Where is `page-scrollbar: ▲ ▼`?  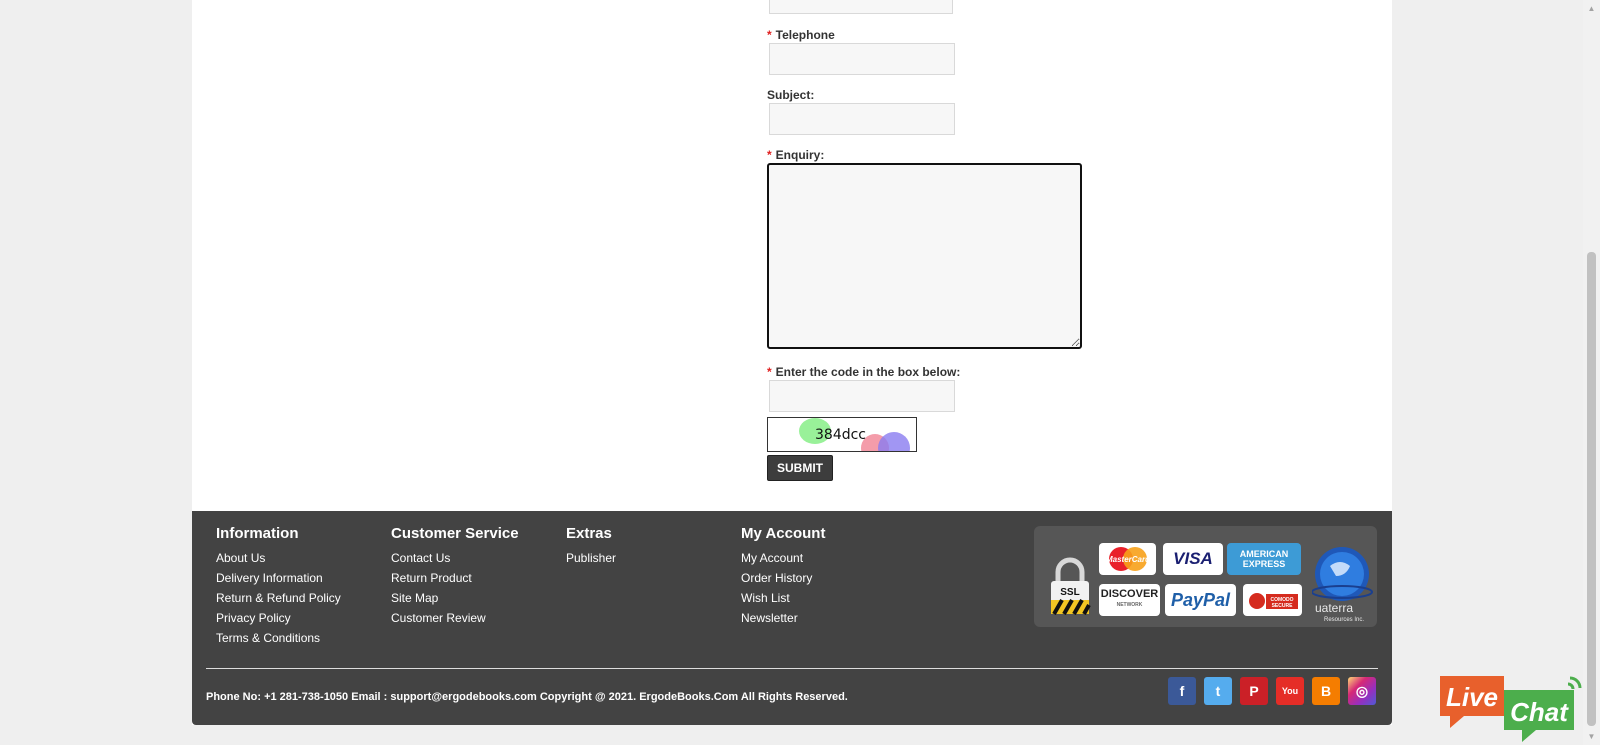
page-scrollbar: ▲ ▼ is located at coordinates (1591, 372).